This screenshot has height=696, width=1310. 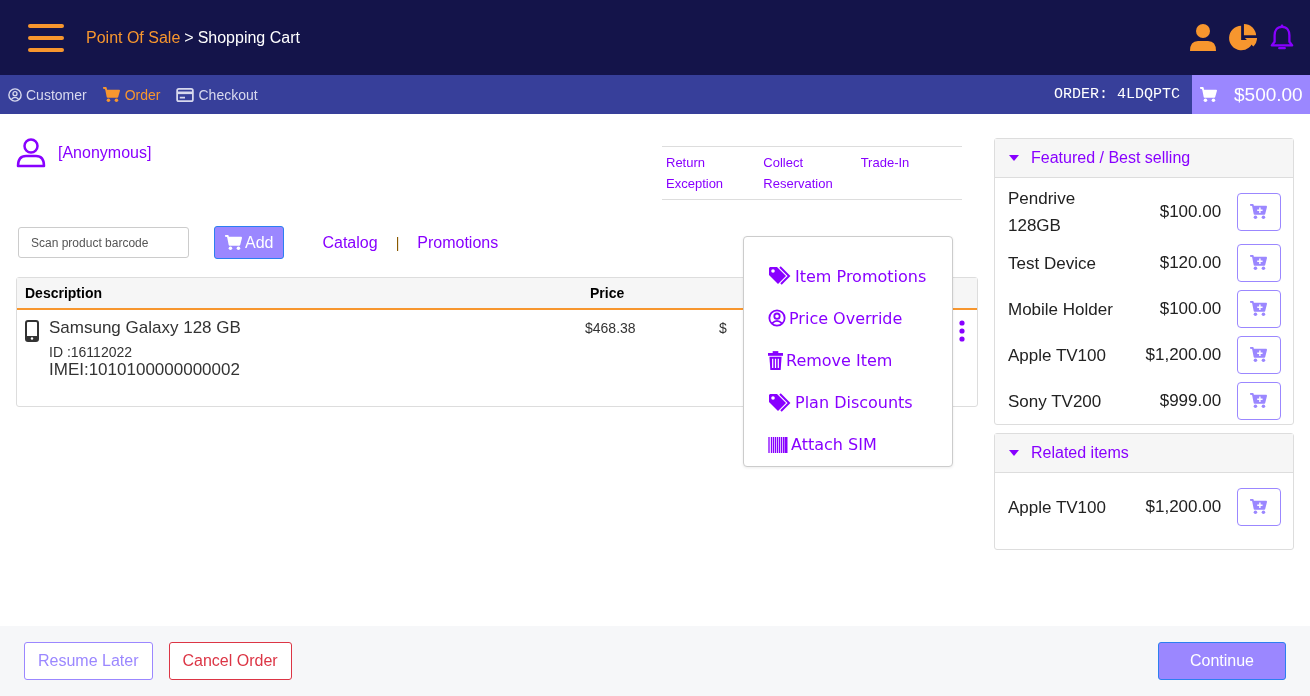 I want to click on product-name: Samsung Galaxy 128 GB, so click(x=145, y=328).